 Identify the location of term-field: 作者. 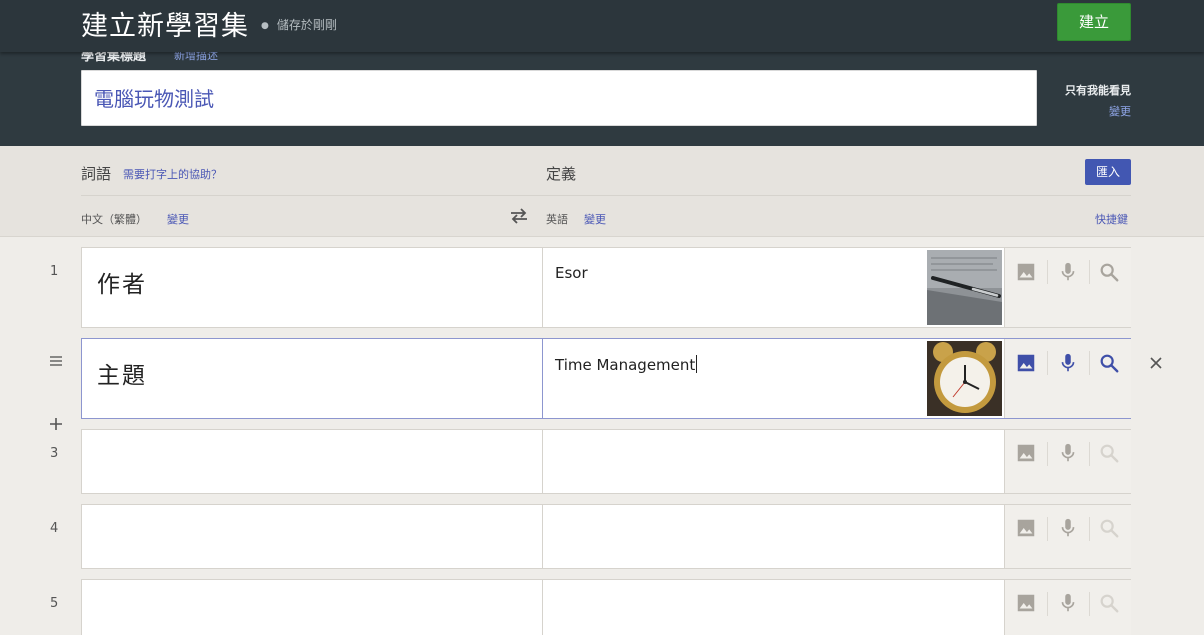
(312, 287).